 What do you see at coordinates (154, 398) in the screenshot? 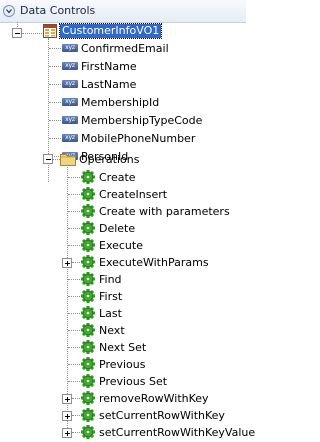
I see `tree-node-label: removeRowWithKey` at bounding box center [154, 398].